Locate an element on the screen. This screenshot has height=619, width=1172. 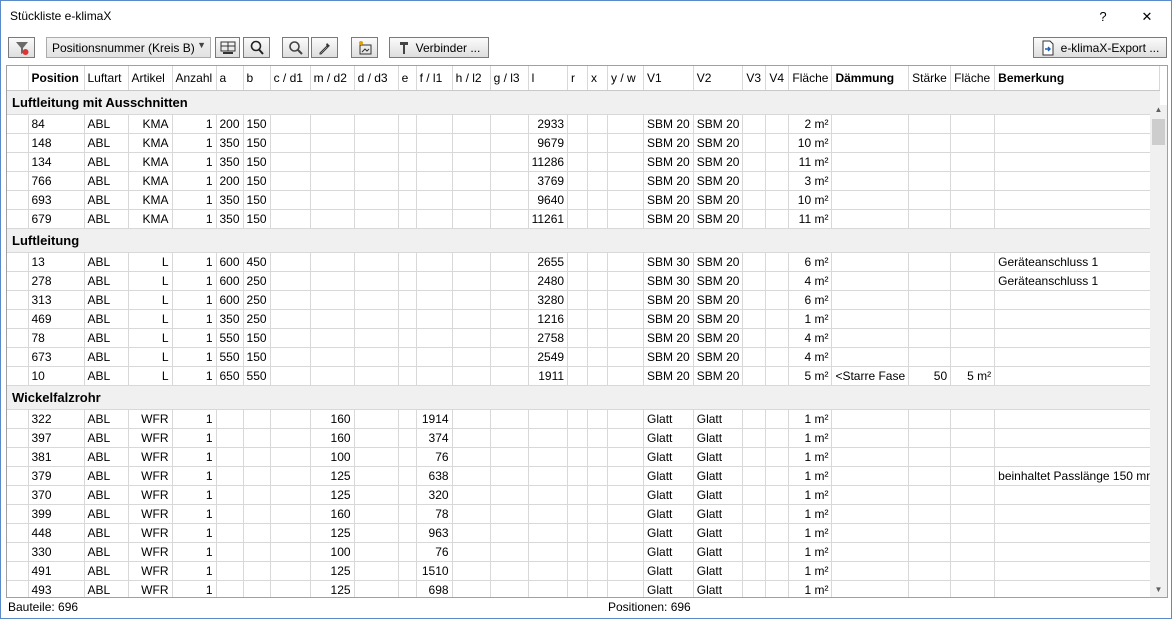
table-cell: 2 m² is located at coordinates (810, 124).